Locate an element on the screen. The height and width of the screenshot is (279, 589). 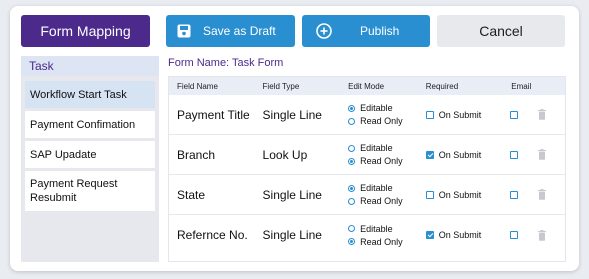
field-type-cell: Look Up is located at coordinates (285, 154).